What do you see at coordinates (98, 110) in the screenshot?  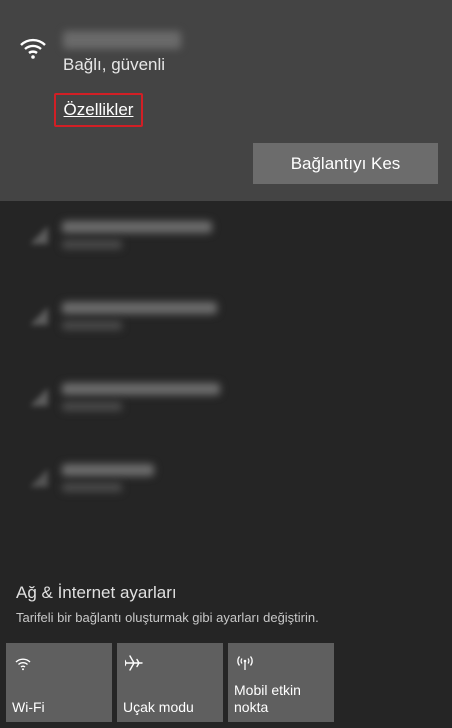 I see `properties-link: Özellikler` at bounding box center [98, 110].